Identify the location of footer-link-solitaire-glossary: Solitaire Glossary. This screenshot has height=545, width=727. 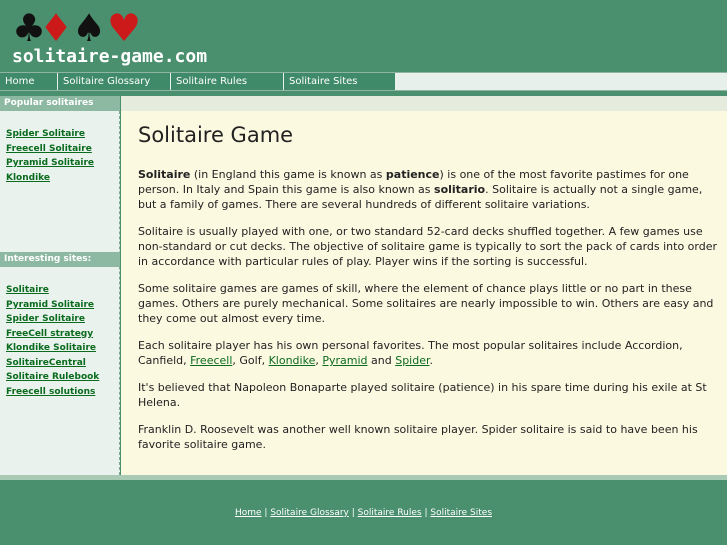
(309, 513).